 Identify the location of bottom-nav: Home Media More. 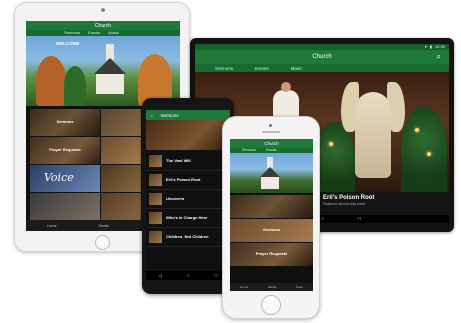
(271, 287).